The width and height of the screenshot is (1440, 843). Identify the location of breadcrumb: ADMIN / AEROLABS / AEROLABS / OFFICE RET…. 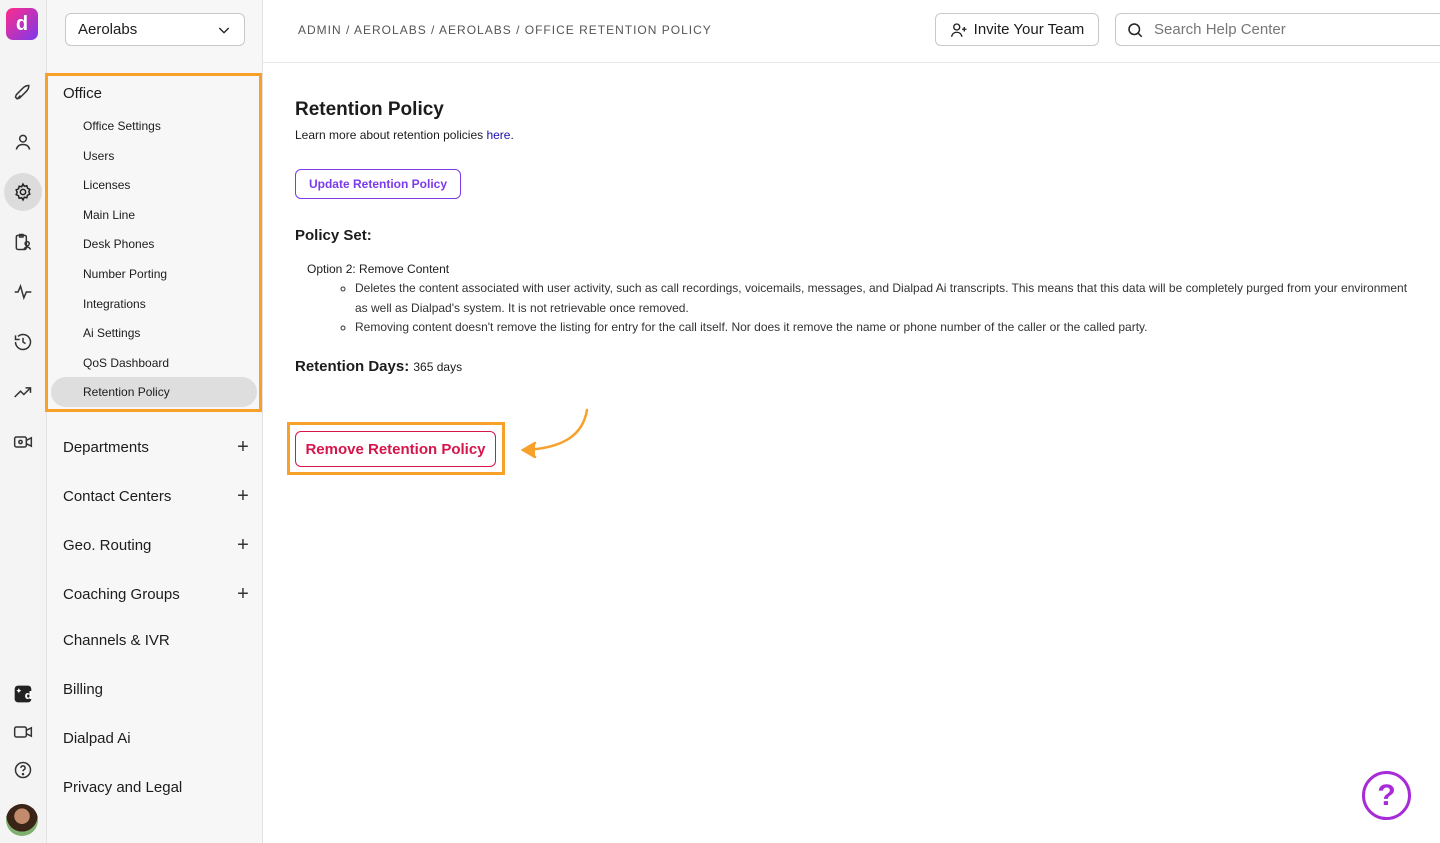
(505, 30).